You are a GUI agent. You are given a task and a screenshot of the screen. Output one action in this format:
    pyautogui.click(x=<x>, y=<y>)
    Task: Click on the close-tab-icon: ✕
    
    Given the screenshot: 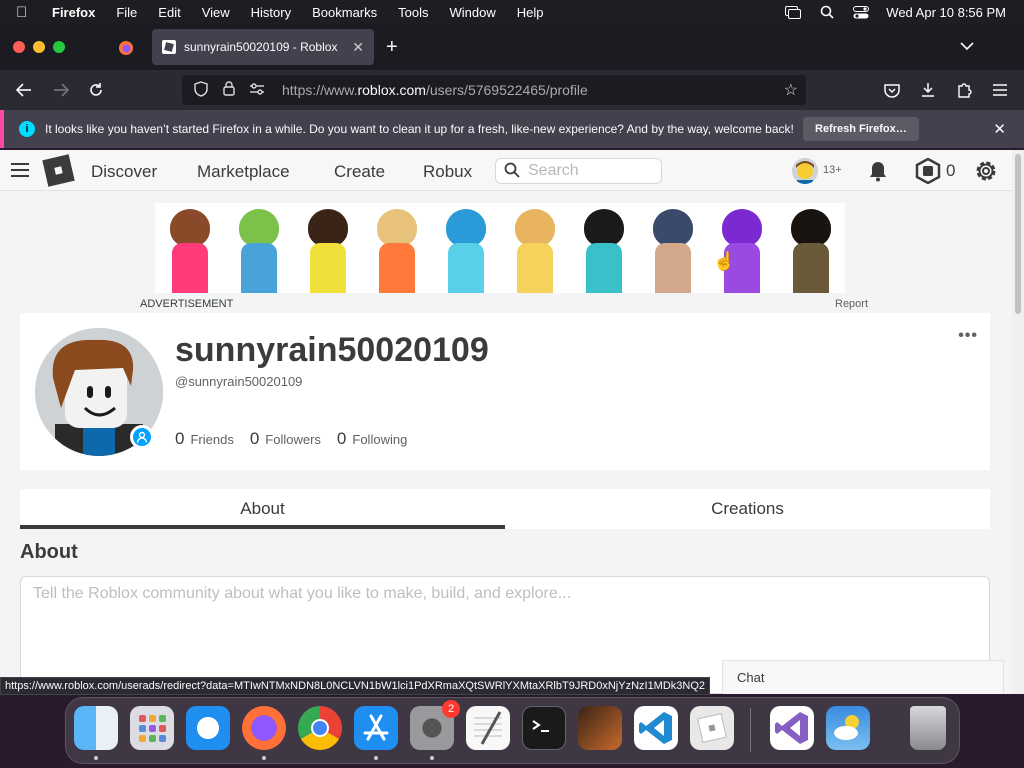 What is the action you would take?
    pyautogui.click(x=358, y=47)
    